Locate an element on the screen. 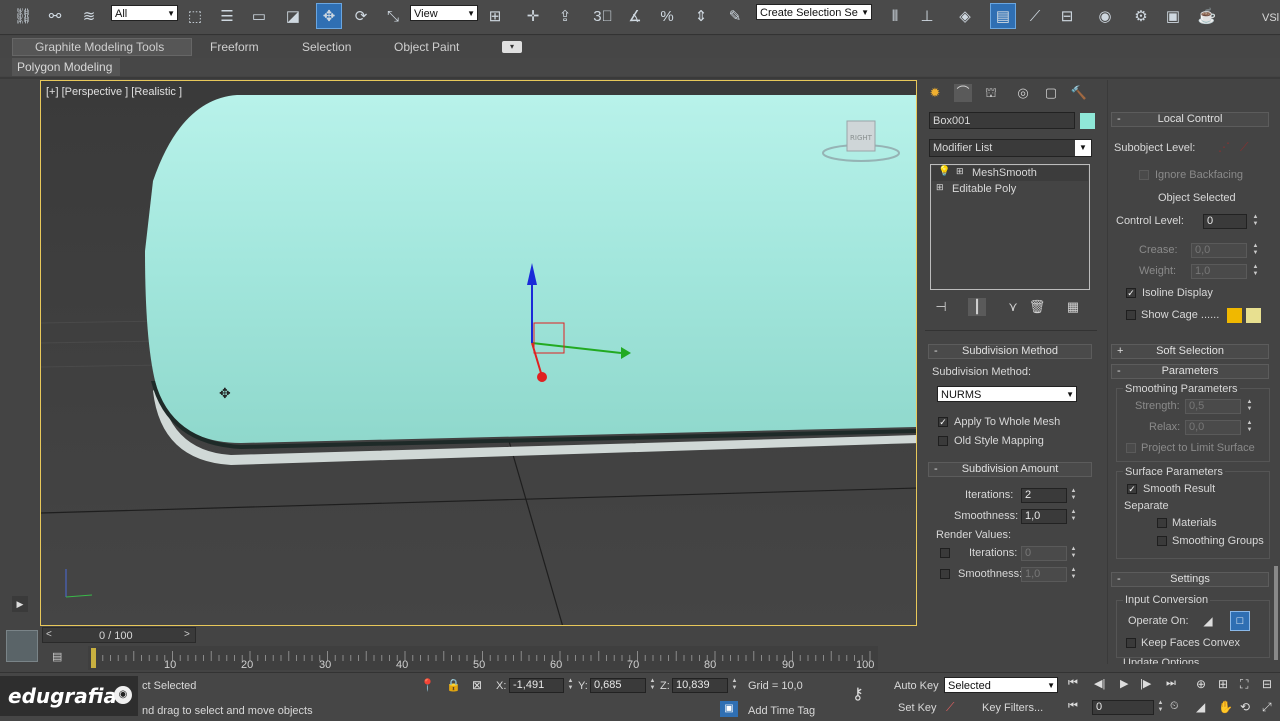  relax-input: 0,0 is located at coordinates (1213, 427).